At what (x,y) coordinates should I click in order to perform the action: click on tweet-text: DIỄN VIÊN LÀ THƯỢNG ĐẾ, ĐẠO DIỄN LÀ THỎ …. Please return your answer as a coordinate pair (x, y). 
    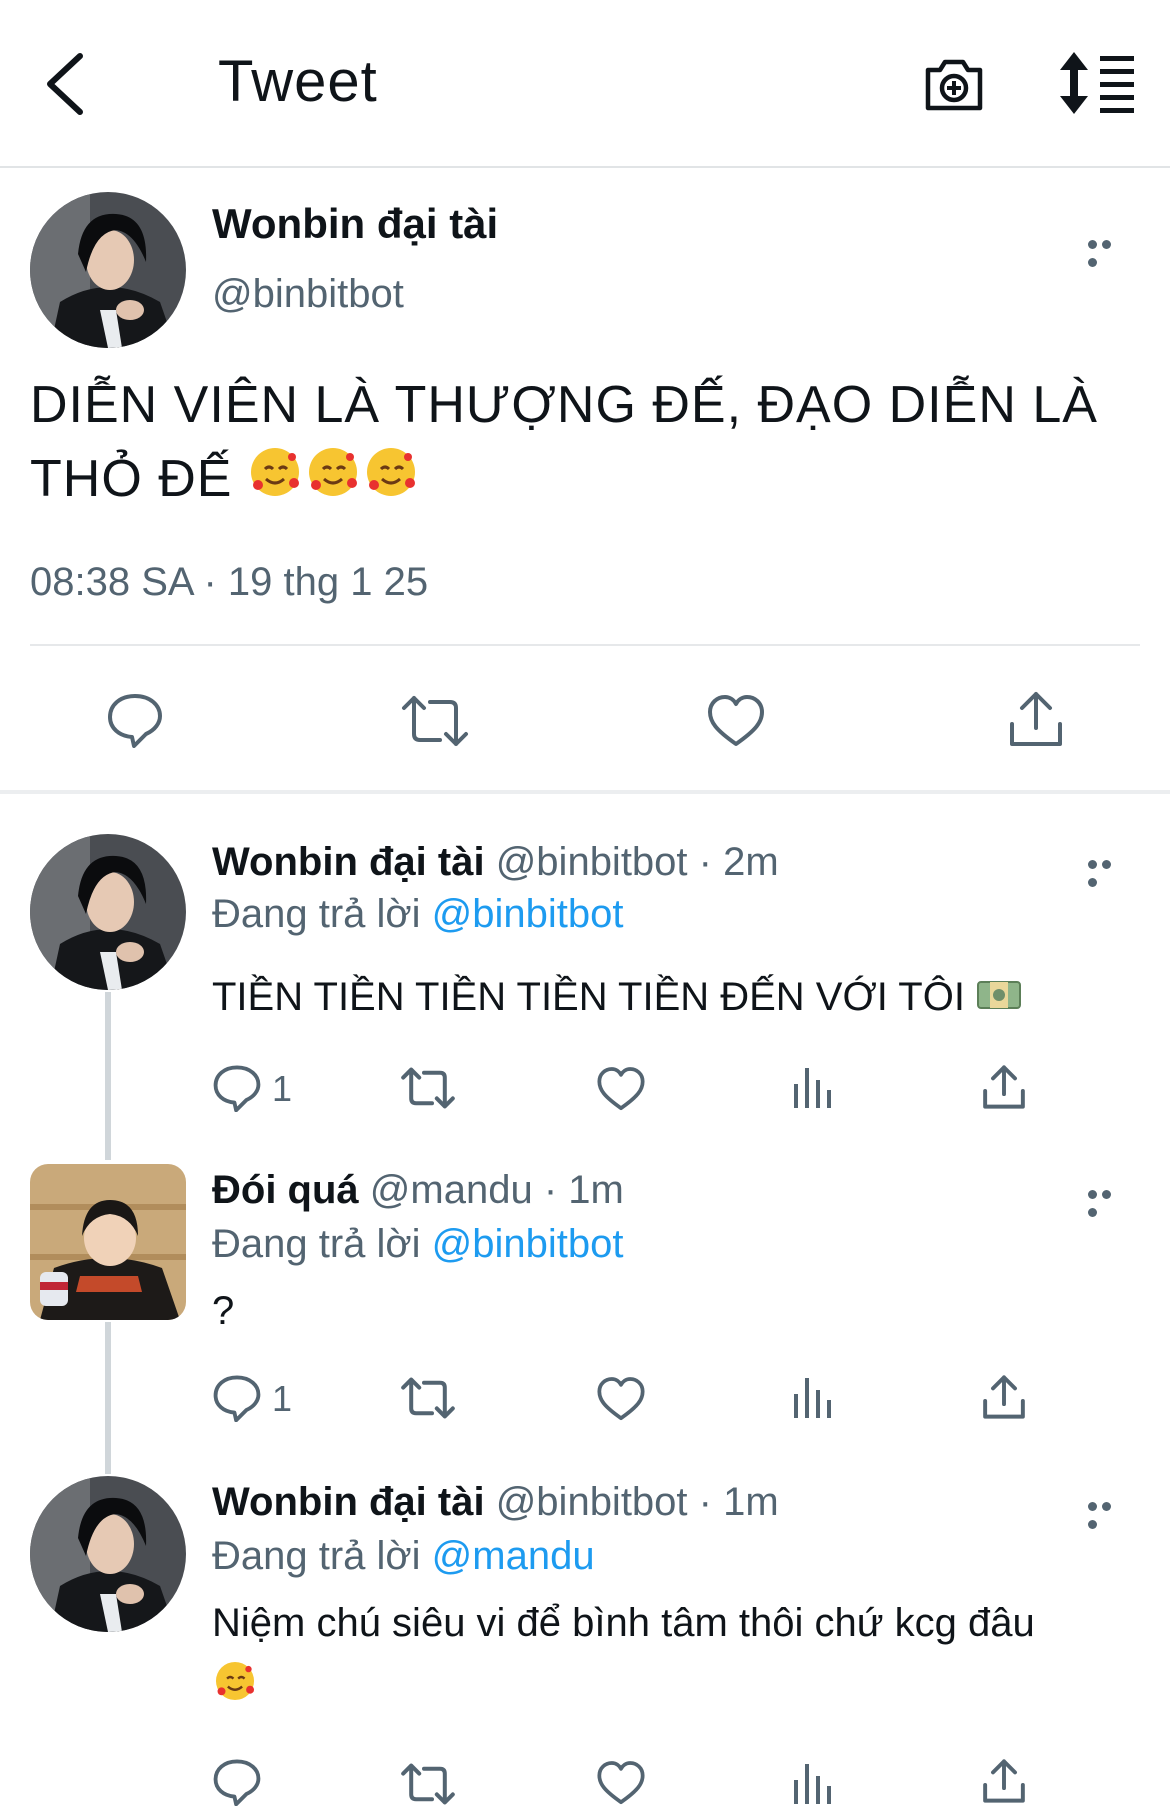
    Looking at the image, I should click on (585, 444).